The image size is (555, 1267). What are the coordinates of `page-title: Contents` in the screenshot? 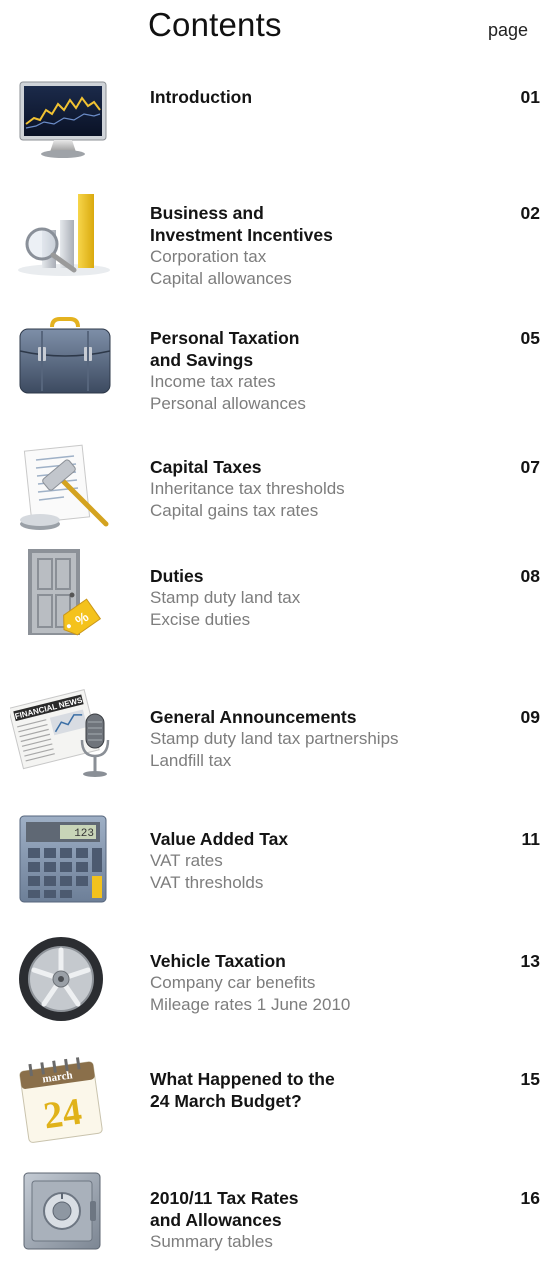 It's located at (215, 24).